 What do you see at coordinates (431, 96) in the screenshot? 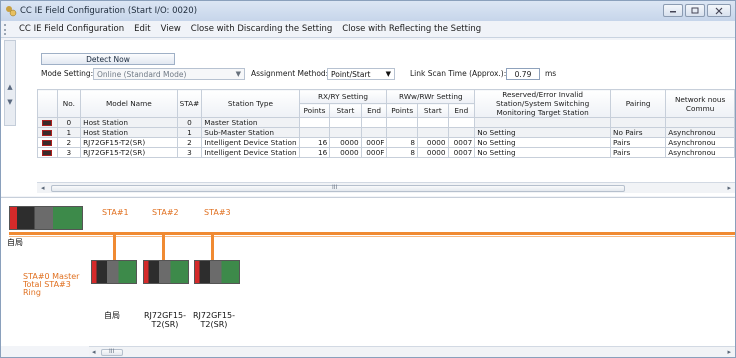
I see `rwwrwr-setting-header: RWw/RWr Setting` at bounding box center [431, 96].